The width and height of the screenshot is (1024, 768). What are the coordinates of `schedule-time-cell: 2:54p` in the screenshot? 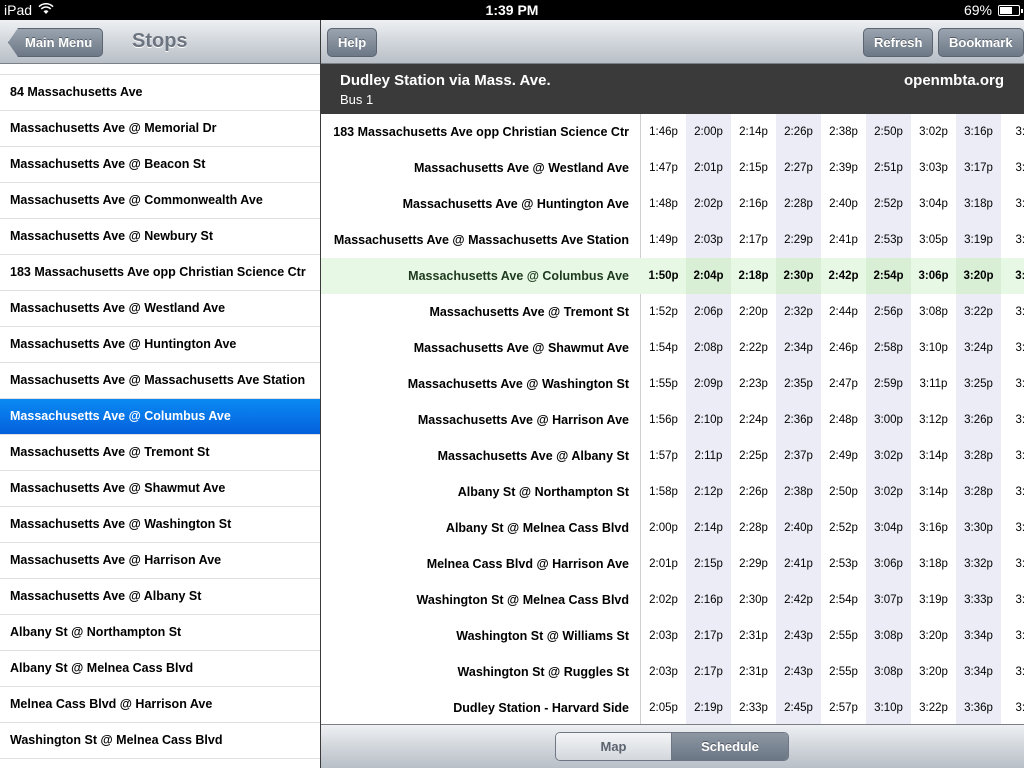 It's located at (843, 600).